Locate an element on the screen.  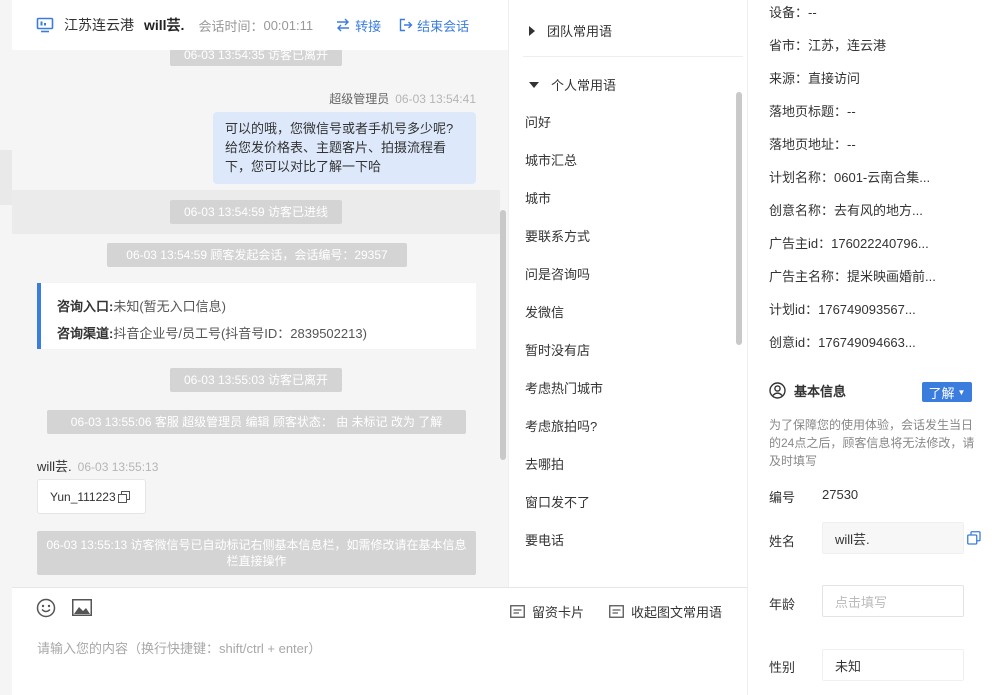
info-source: 来源：直接访问 is located at coordinates (815, 78).